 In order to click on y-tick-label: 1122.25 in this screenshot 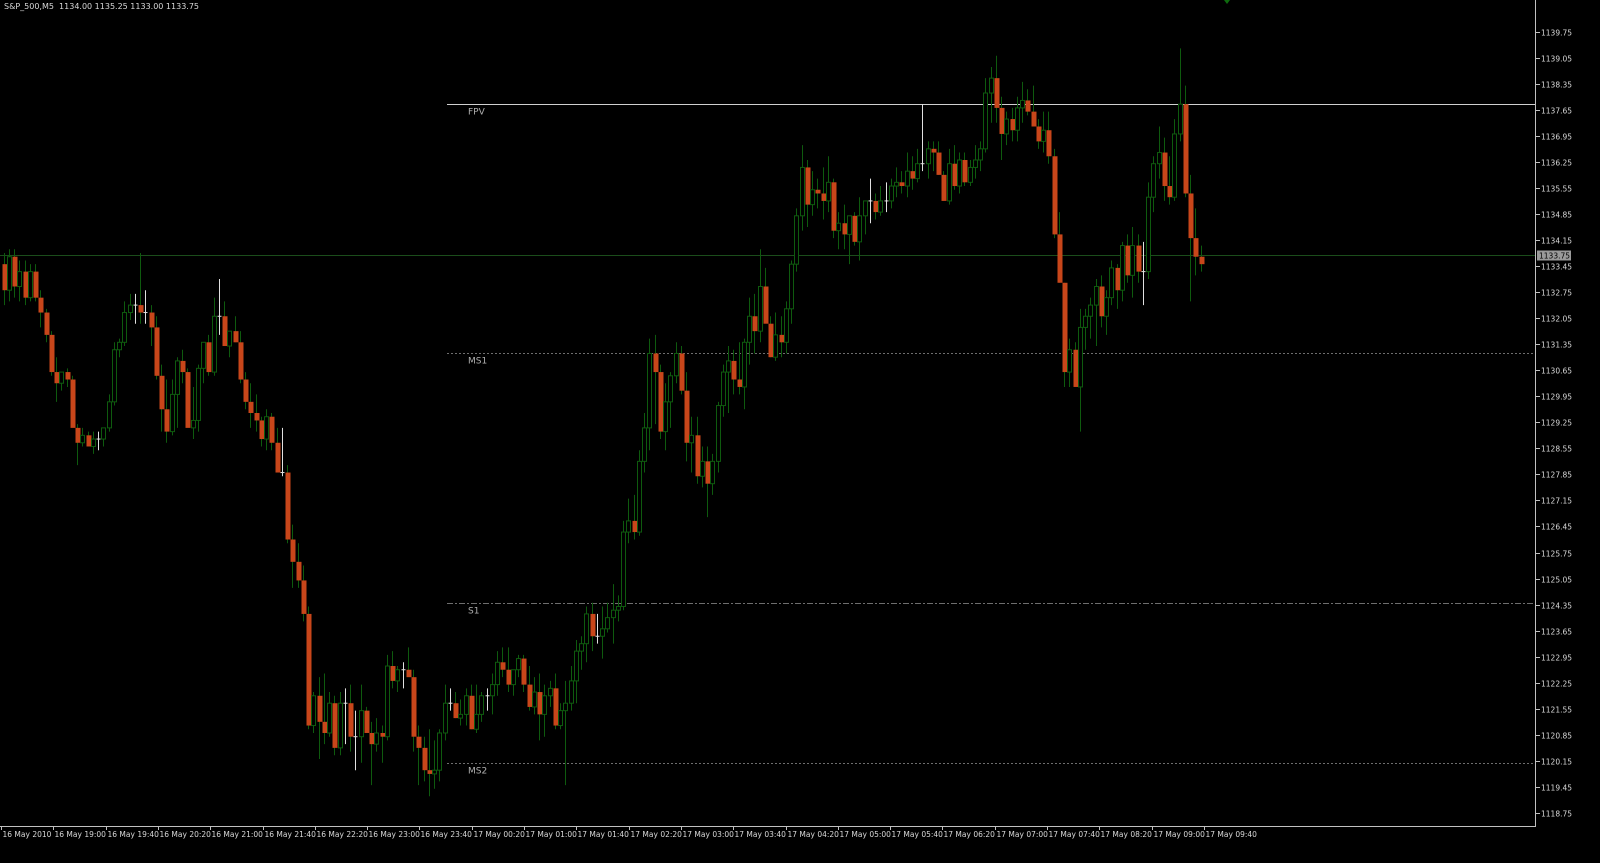, I will do `click(1556, 684)`.